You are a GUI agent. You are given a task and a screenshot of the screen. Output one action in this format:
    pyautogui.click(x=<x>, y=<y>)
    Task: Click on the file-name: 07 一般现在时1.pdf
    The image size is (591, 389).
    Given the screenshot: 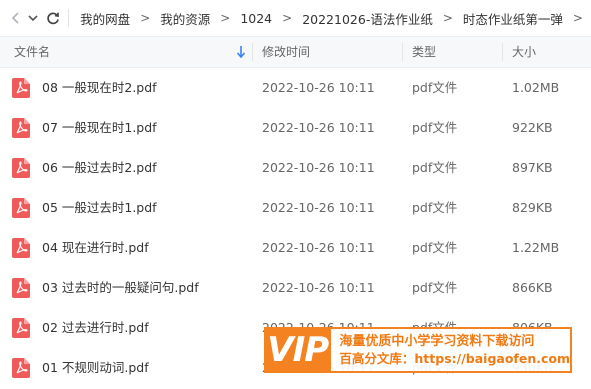 What is the action you would take?
    pyautogui.click(x=99, y=128)
    